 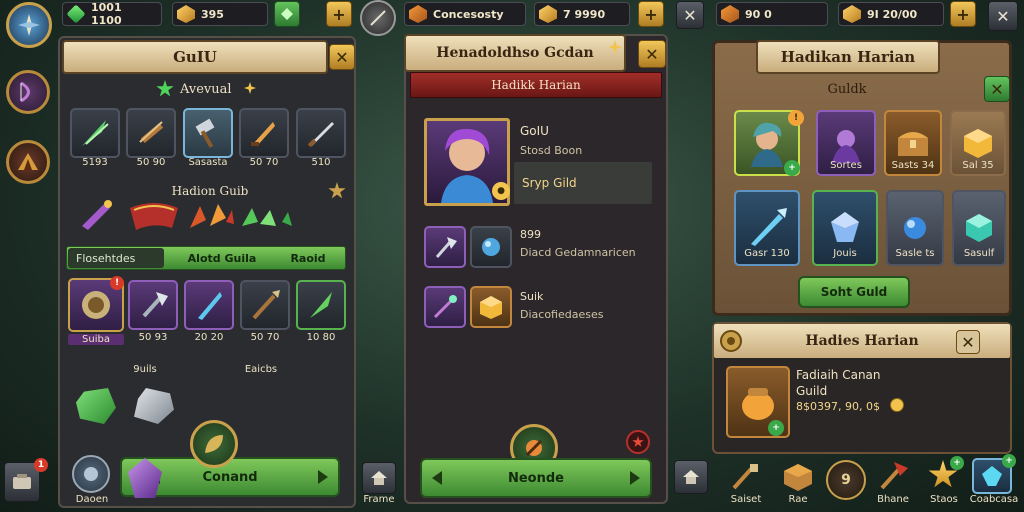 What do you see at coordinates (205, 133) in the screenshot?
I see `hammer-icon` at bounding box center [205, 133].